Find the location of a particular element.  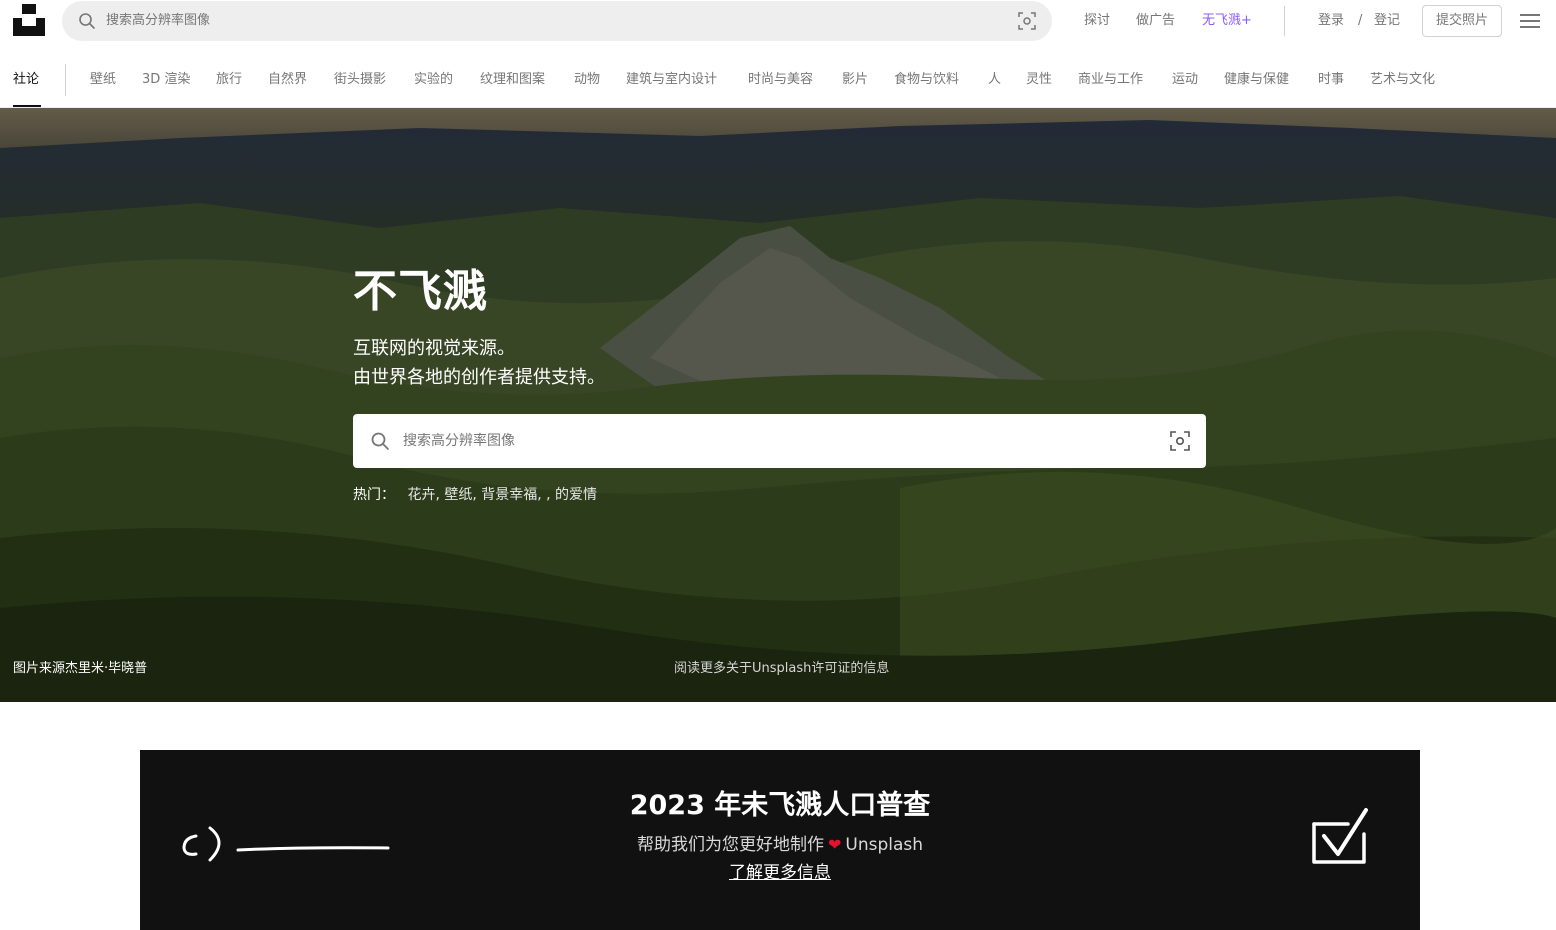

learn-more-link: 了解更多信息 is located at coordinates (780, 873).